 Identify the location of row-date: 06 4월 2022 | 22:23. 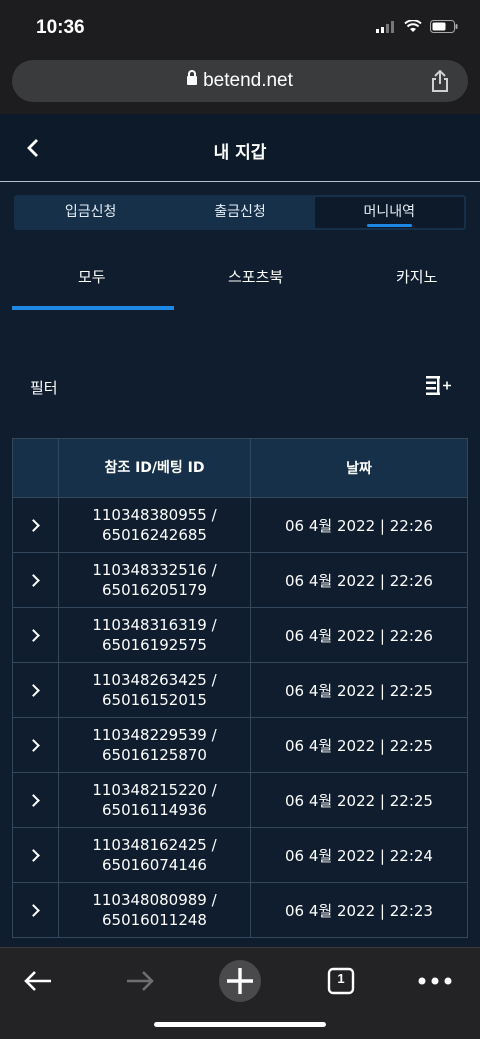
(359, 910).